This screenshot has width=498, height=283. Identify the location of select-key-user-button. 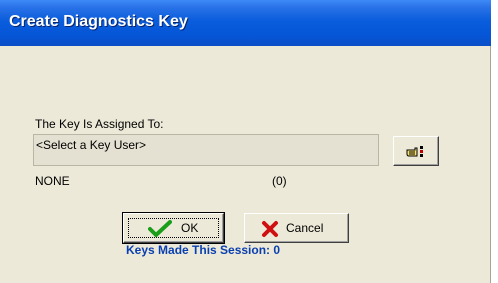
(416, 151).